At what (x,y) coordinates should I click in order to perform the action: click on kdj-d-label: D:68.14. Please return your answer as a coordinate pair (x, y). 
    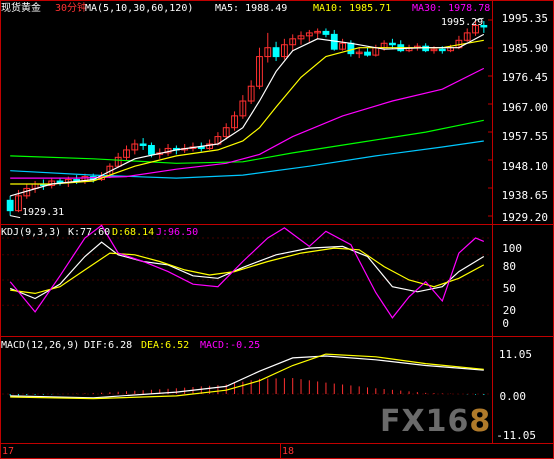
    Looking at the image, I should click on (133, 232).